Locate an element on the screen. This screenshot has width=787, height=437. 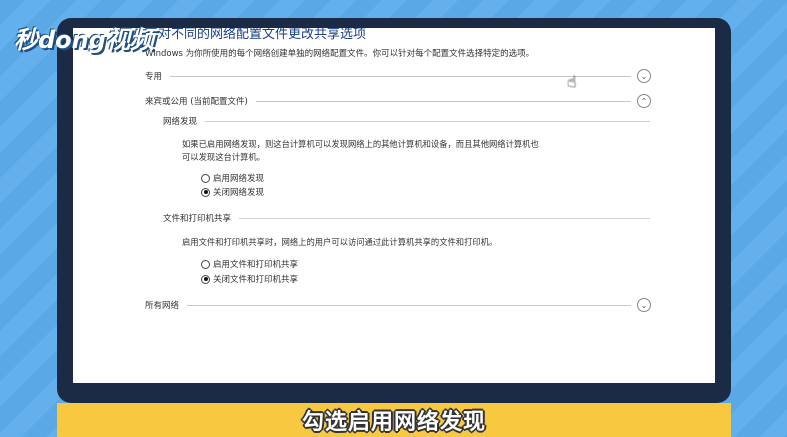
radio-turn-off-file-printer-sharing: 关闭文件和打印机共享 is located at coordinates (249, 279).